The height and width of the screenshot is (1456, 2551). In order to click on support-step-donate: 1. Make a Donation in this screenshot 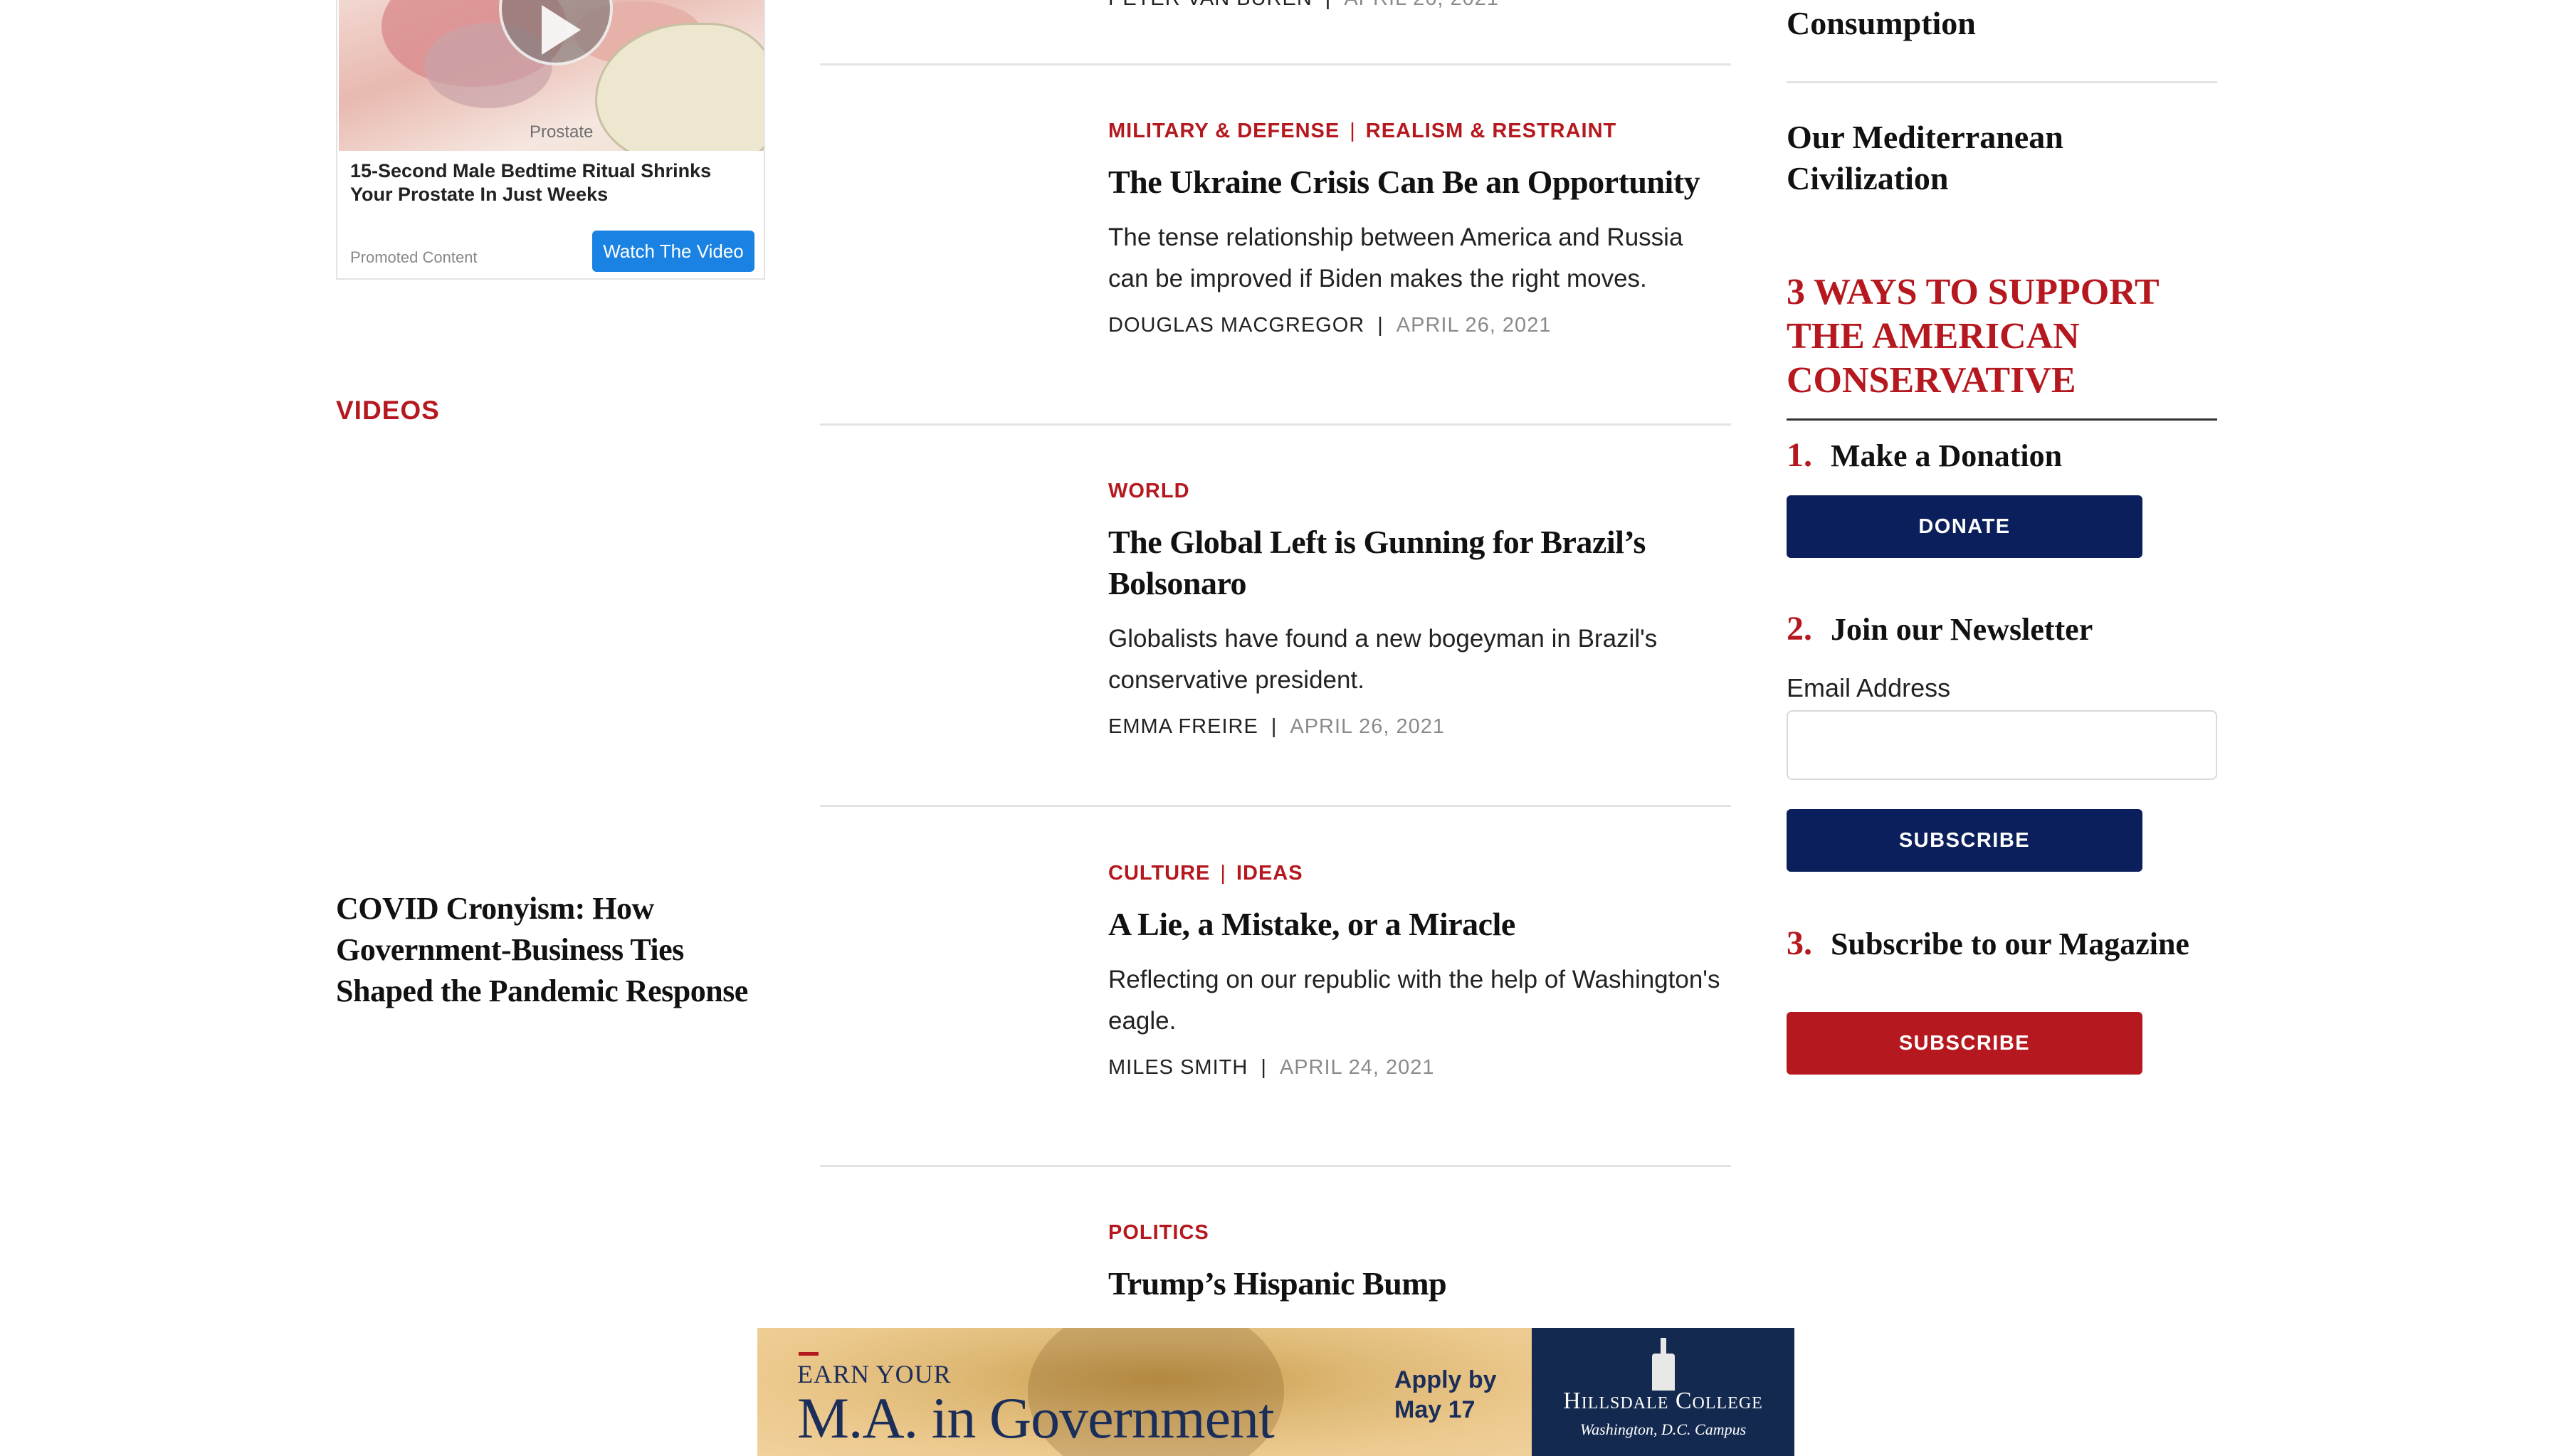, I will do `click(1925, 455)`.